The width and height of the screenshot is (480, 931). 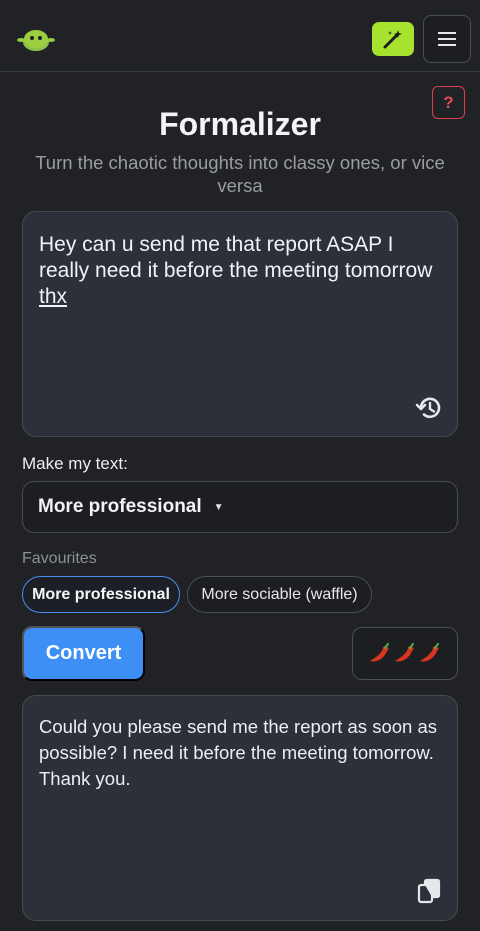 I want to click on history-icon, so click(x=429, y=408).